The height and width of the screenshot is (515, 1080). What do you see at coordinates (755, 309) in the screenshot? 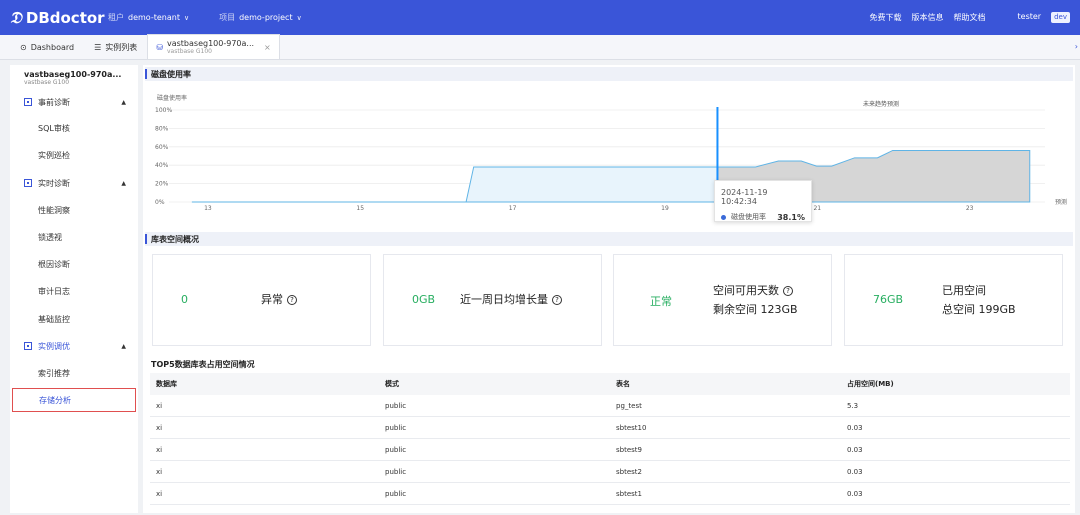
I see `card-sublabel: 剩余空间 123GB` at bounding box center [755, 309].